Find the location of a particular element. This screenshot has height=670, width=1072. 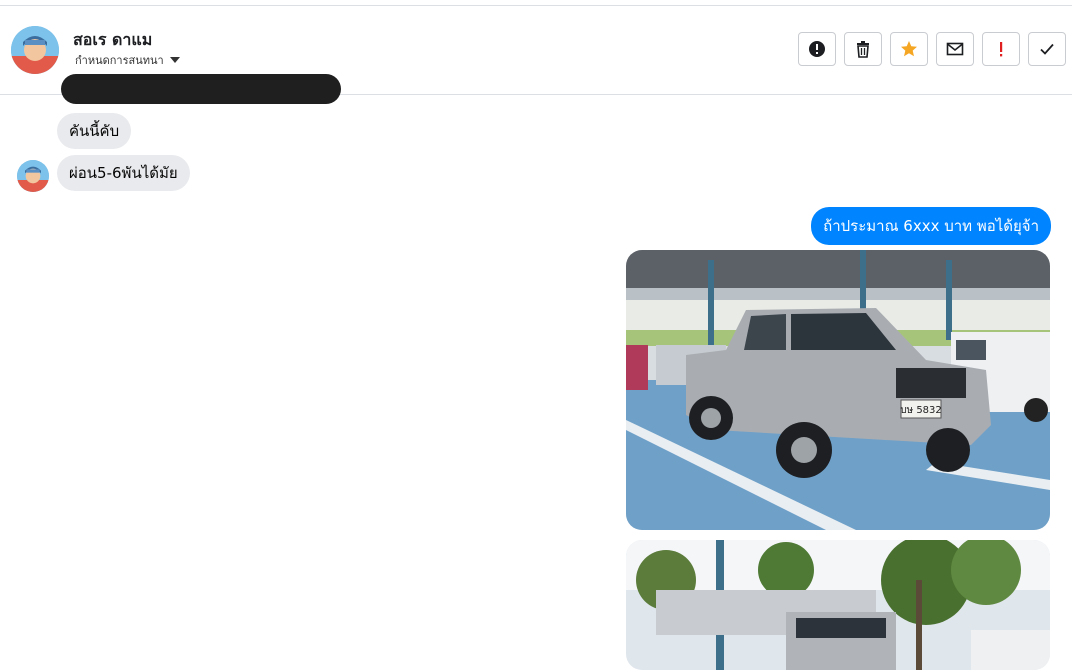

checkmark-icon is located at coordinates (1047, 49).